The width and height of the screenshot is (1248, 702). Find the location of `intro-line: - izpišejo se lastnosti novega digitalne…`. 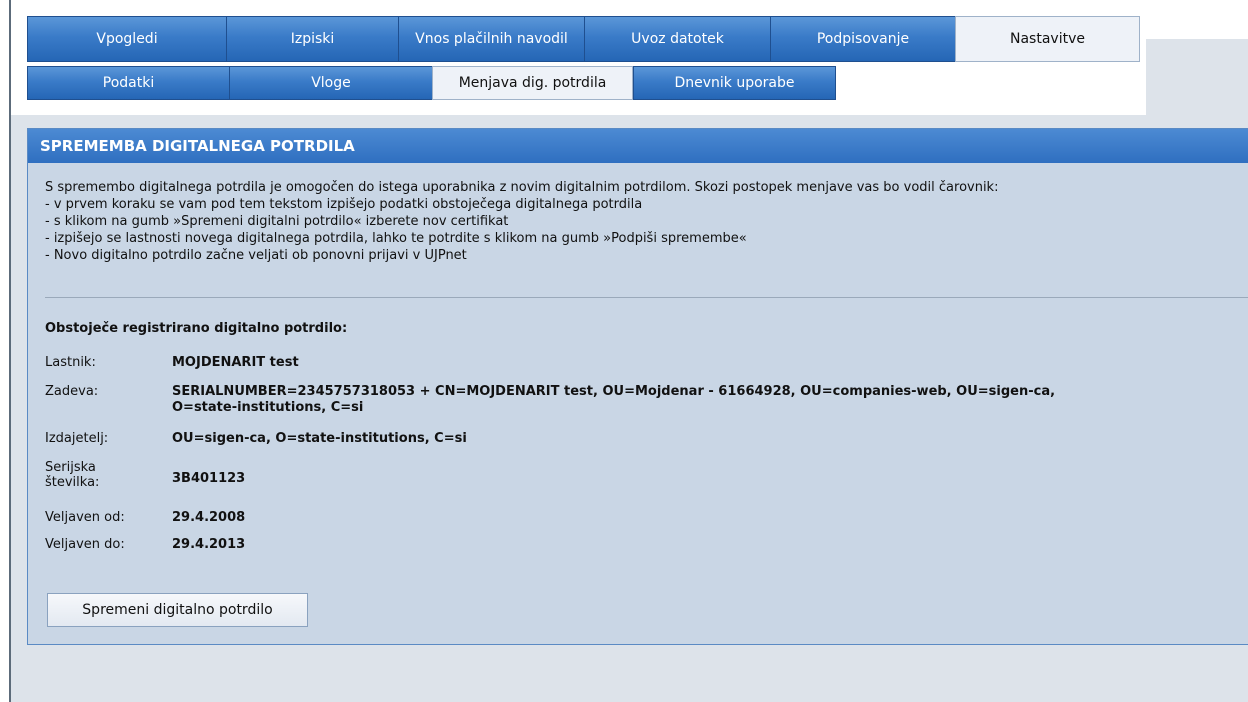

intro-line: - izpišejo se lastnosti novega digitalne… is located at coordinates (396, 238).